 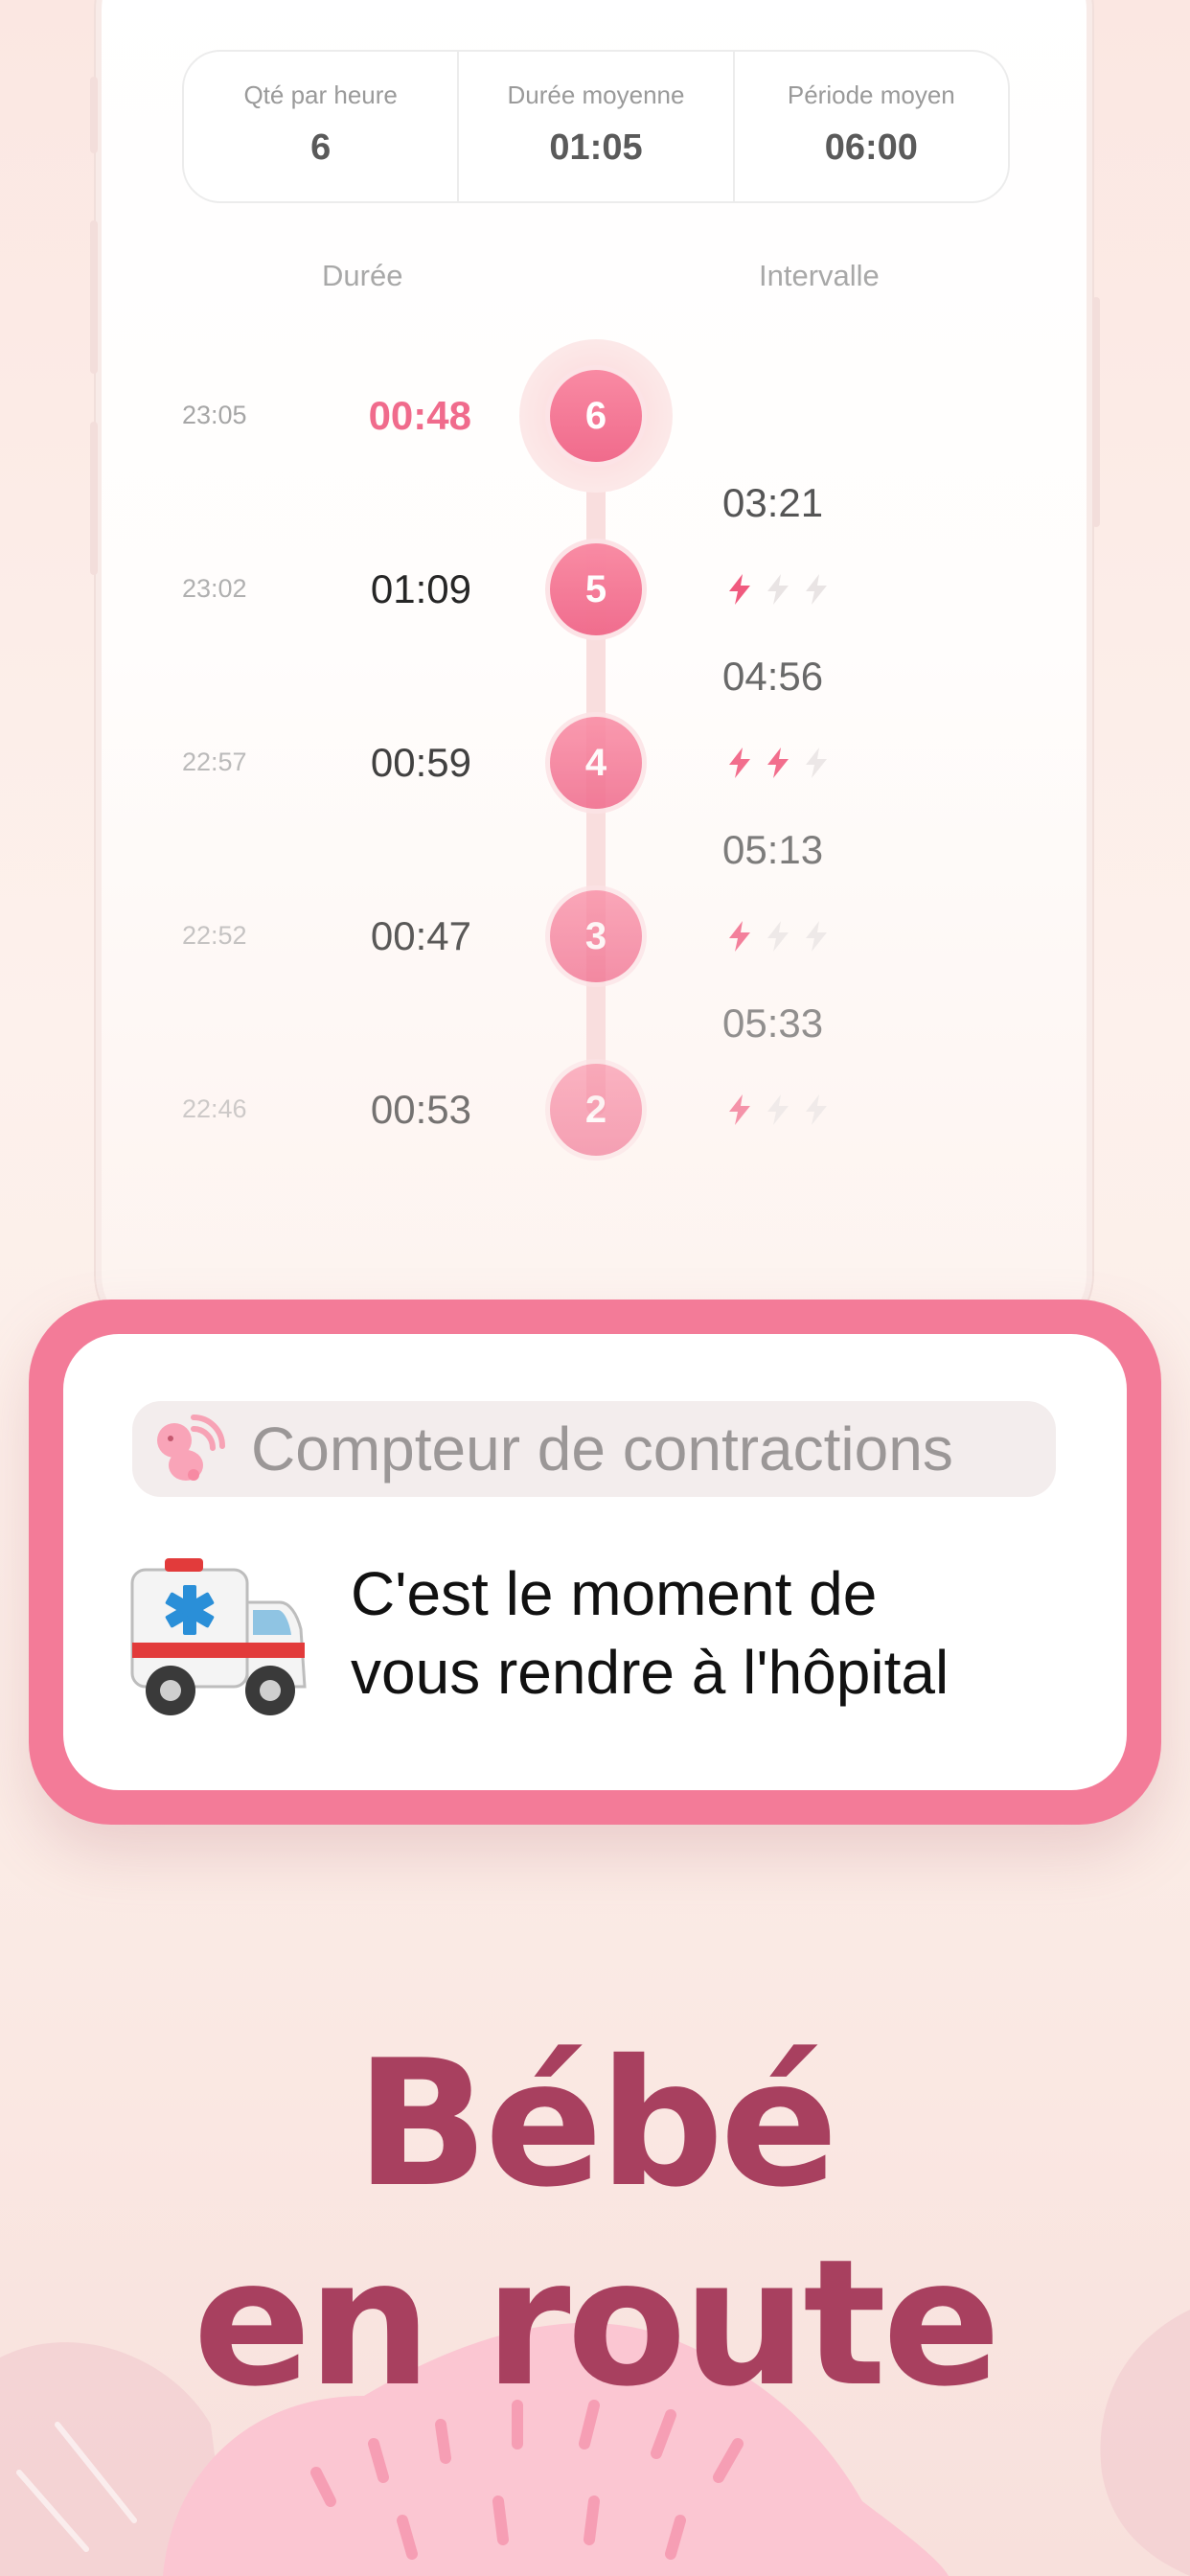 What do you see at coordinates (421, 762) in the screenshot?
I see `contraction-duration: 00:59` at bounding box center [421, 762].